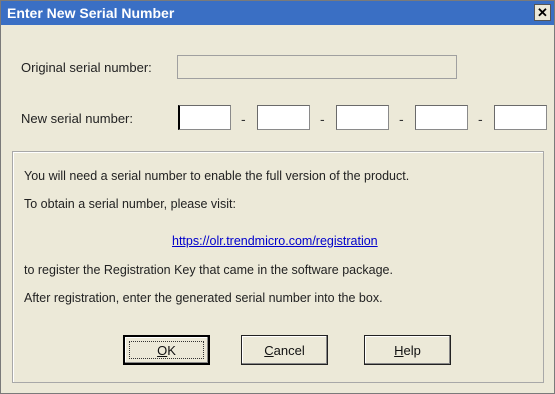  I want to click on focus-rectangle, so click(166, 350).